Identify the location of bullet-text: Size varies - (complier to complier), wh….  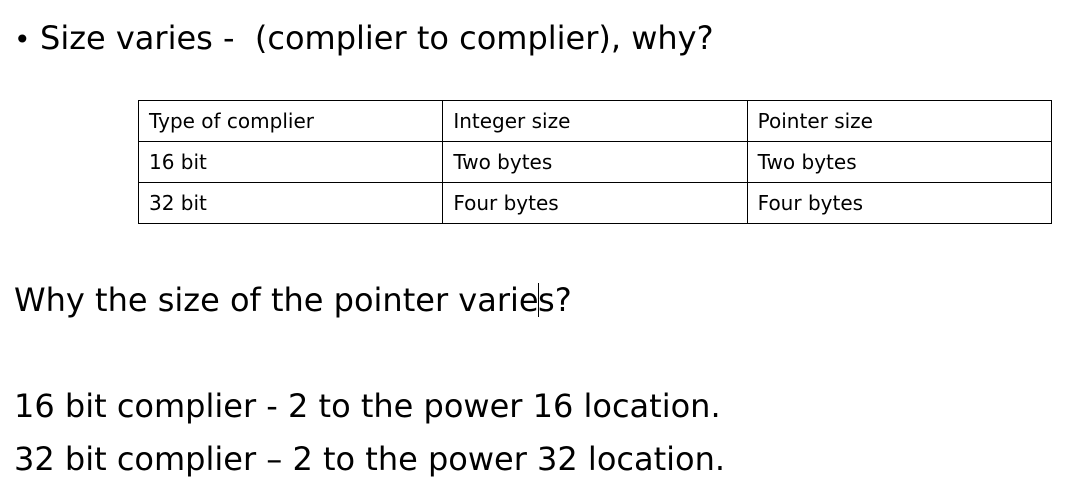
(377, 38).